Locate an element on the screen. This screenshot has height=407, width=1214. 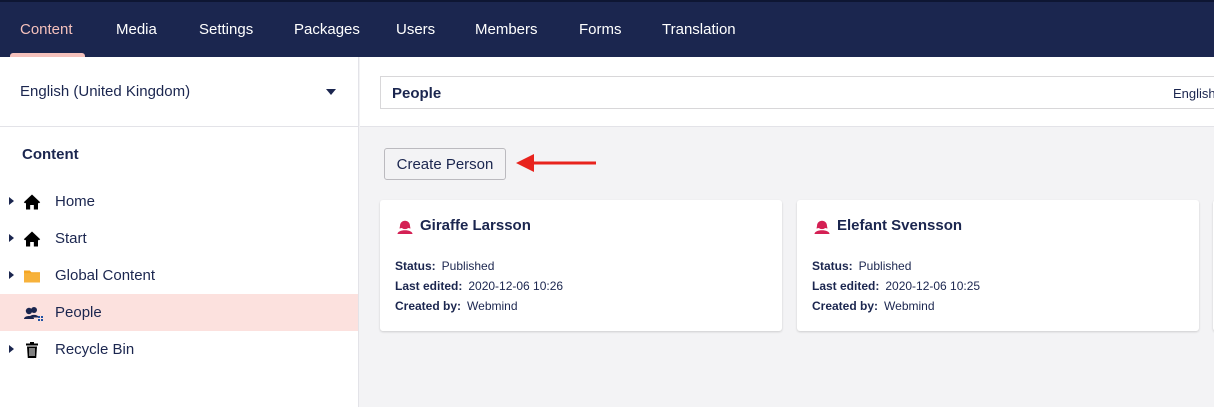
folder-icon is located at coordinates (32, 276).